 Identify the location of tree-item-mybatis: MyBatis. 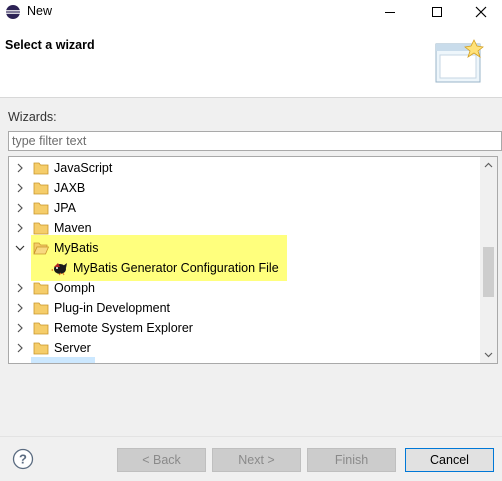
(244, 248).